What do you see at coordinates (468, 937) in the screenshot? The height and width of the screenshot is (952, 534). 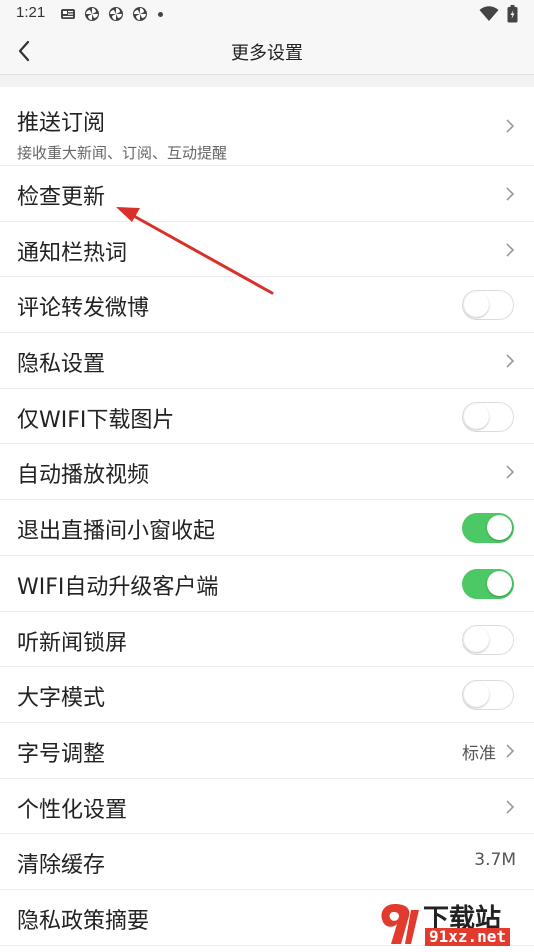 I see `watermark-url: 91xz.net` at bounding box center [468, 937].